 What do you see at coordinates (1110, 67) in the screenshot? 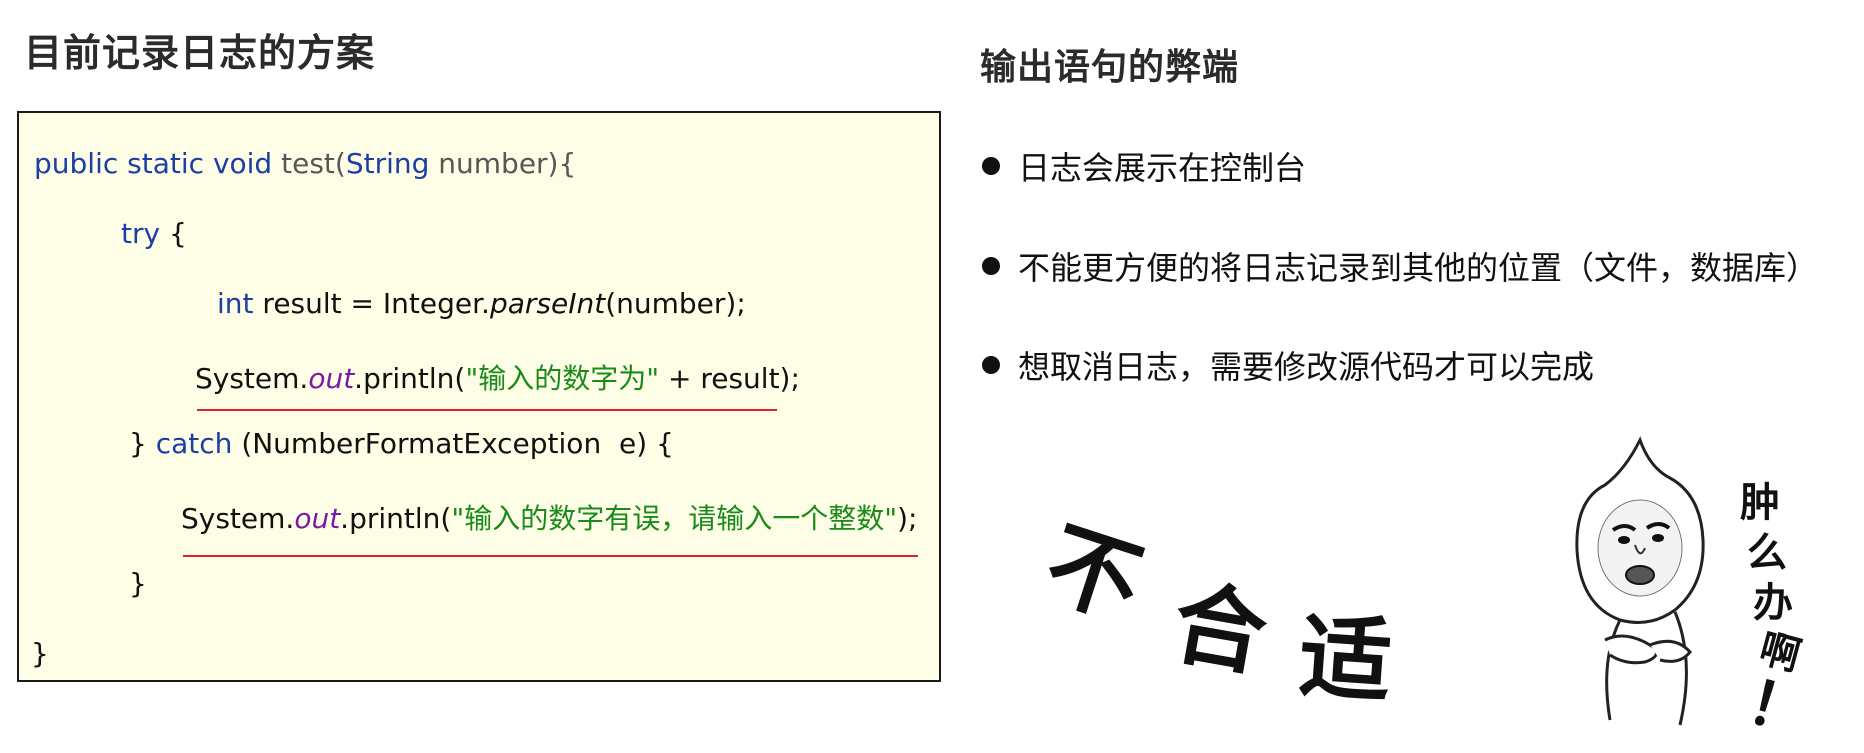
I see `right-title: 输出语句的弊端` at bounding box center [1110, 67].